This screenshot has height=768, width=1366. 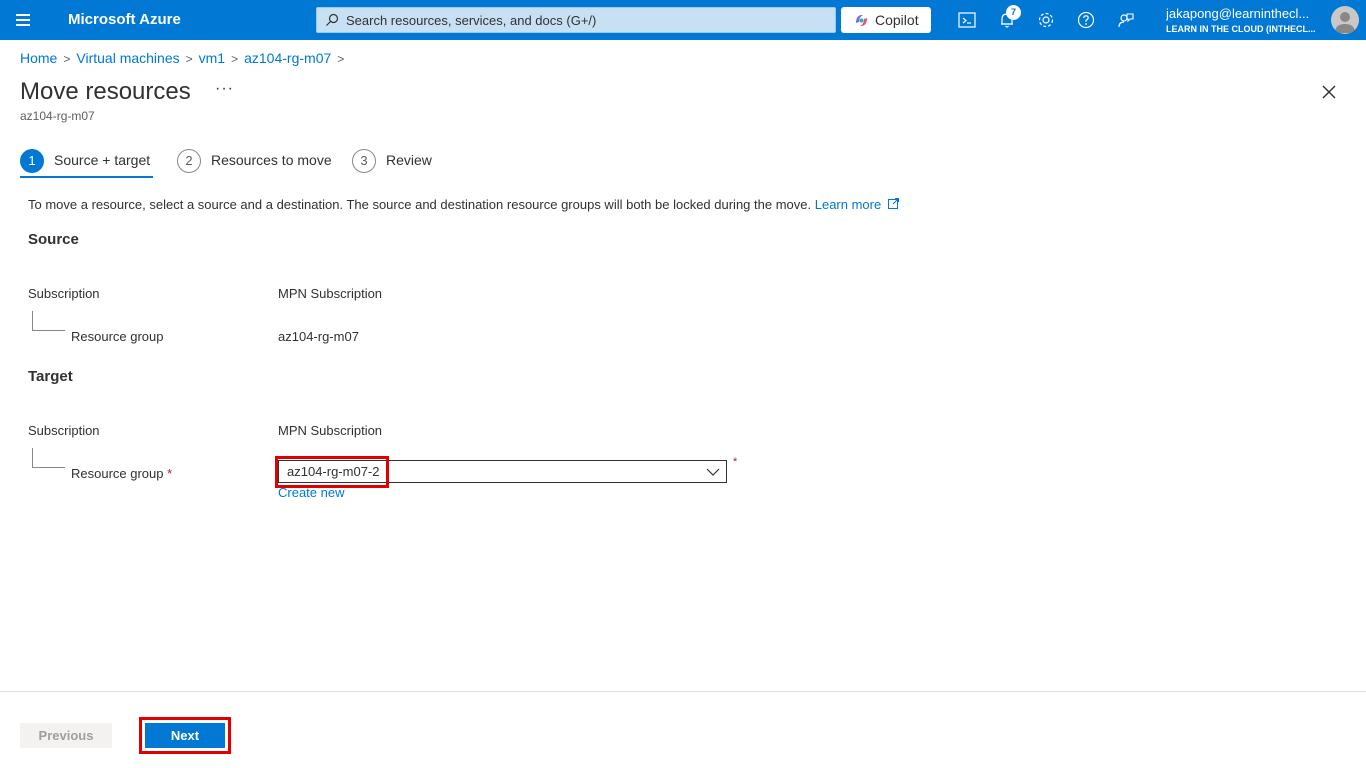 I want to click on create-new-link: Create new, so click(x=311, y=492).